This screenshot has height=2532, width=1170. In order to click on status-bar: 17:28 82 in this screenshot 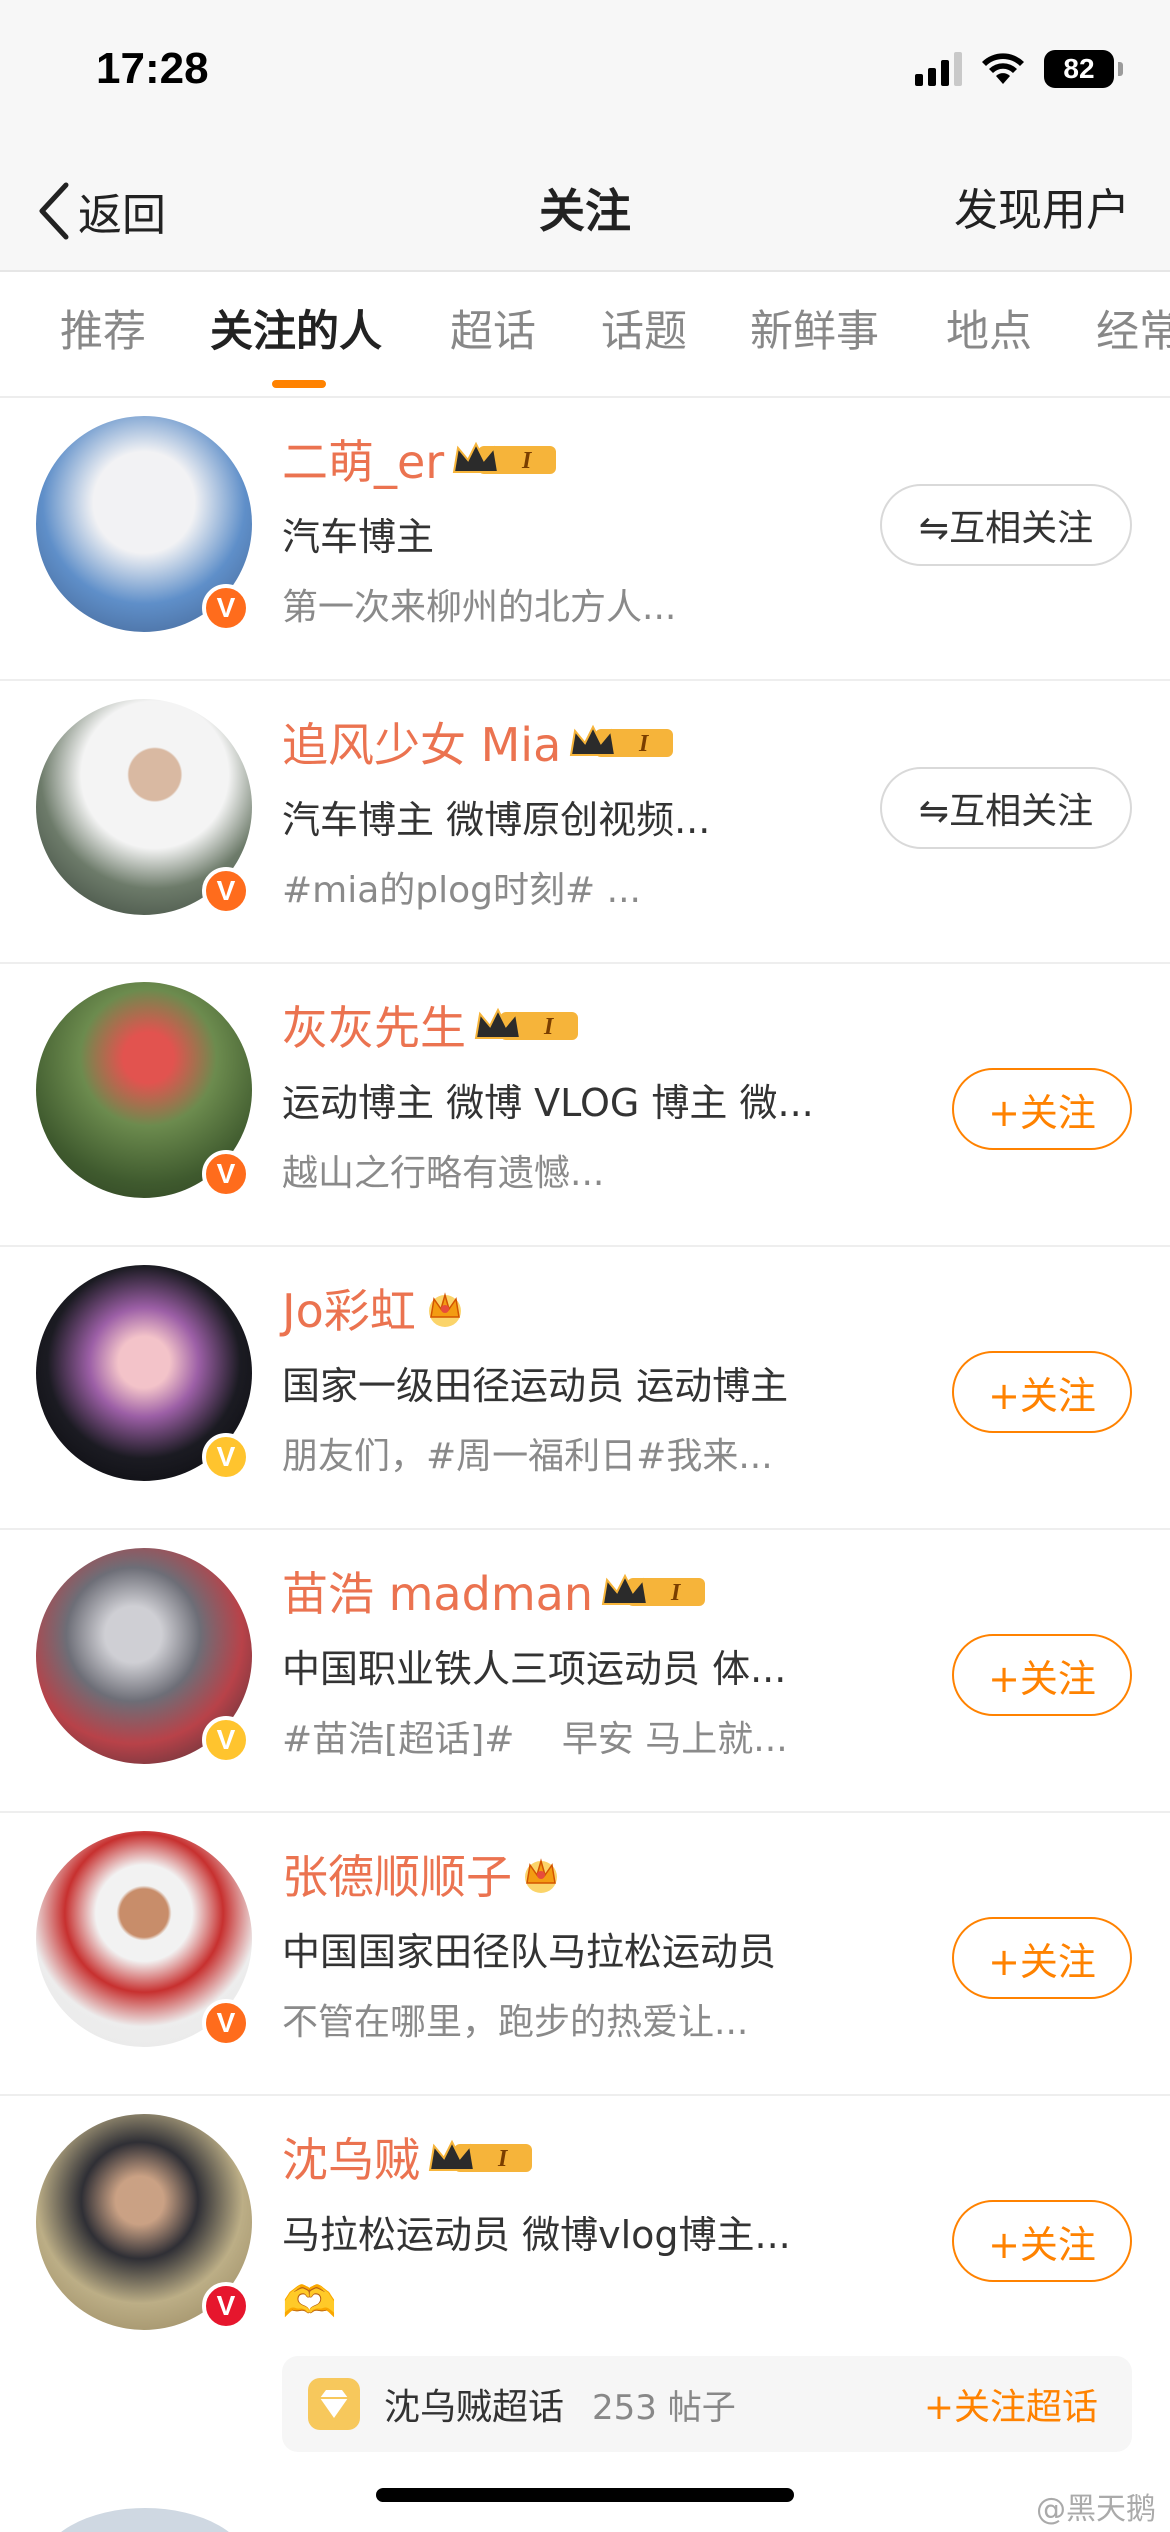, I will do `click(585, 75)`.